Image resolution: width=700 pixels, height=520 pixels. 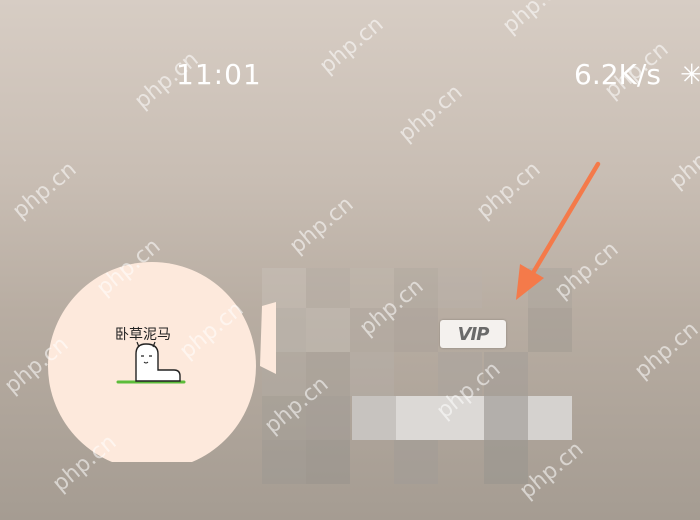 I want to click on avatar: 卧草泥马, so click(x=161, y=362).